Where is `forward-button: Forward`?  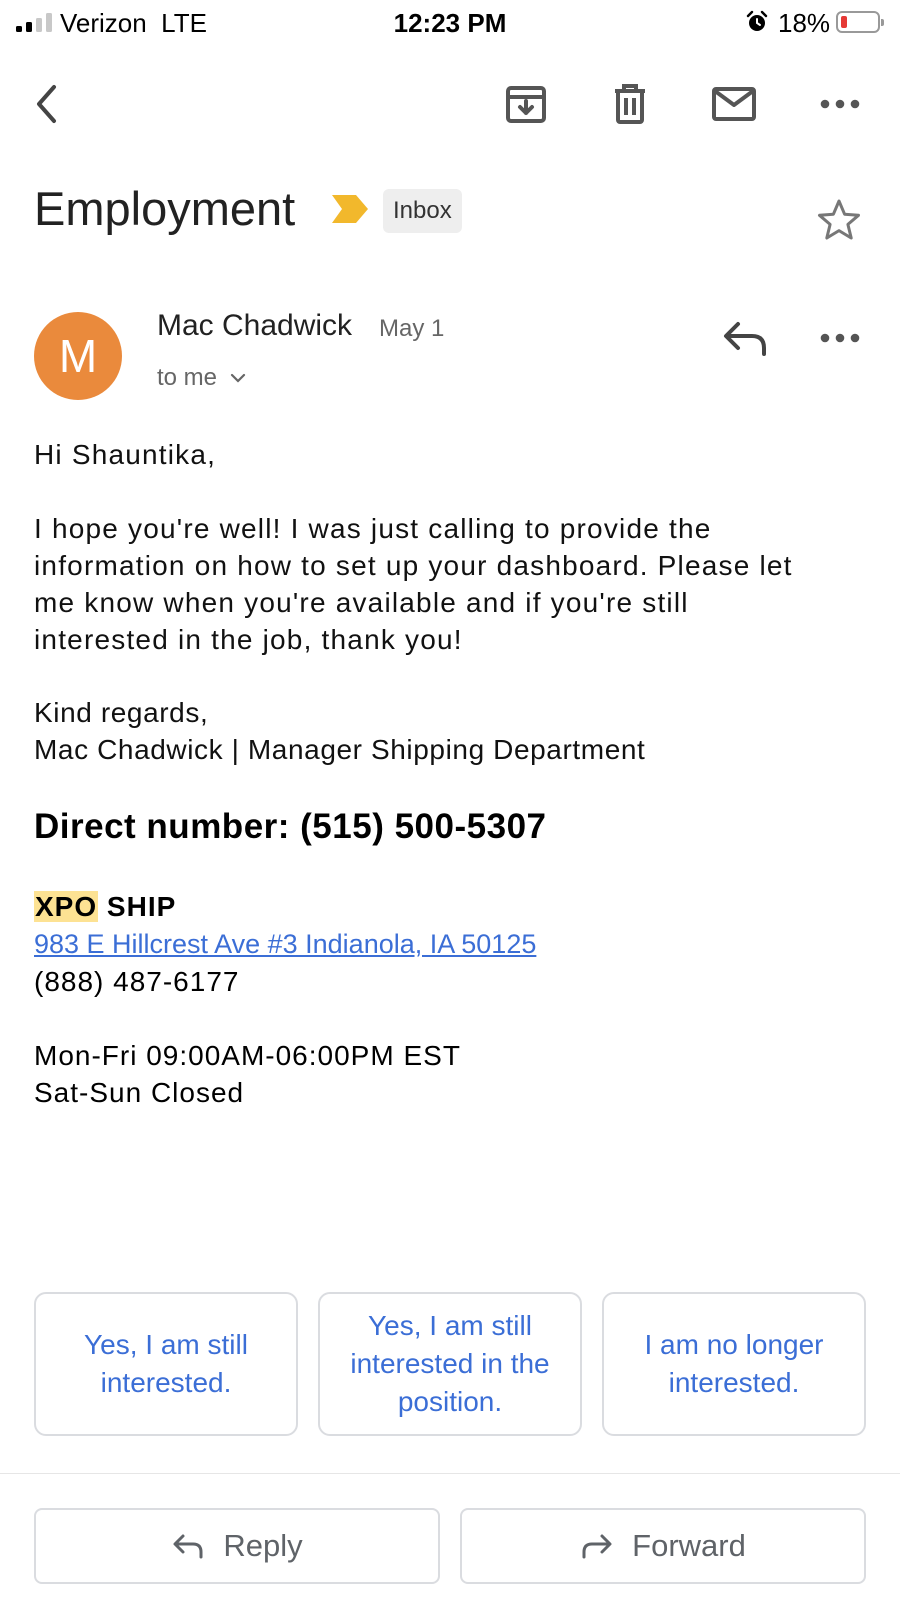
forward-button: Forward is located at coordinates (663, 1546).